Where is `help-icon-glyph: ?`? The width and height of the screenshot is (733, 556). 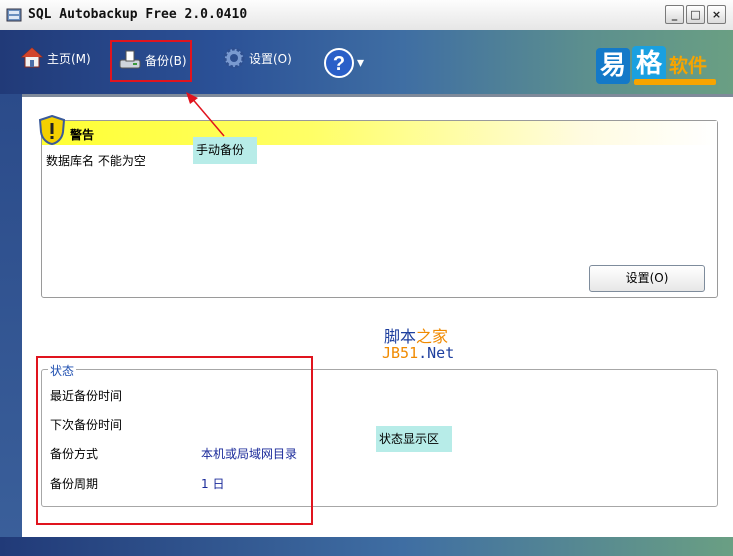
help-icon-glyph: ? is located at coordinates (339, 64).